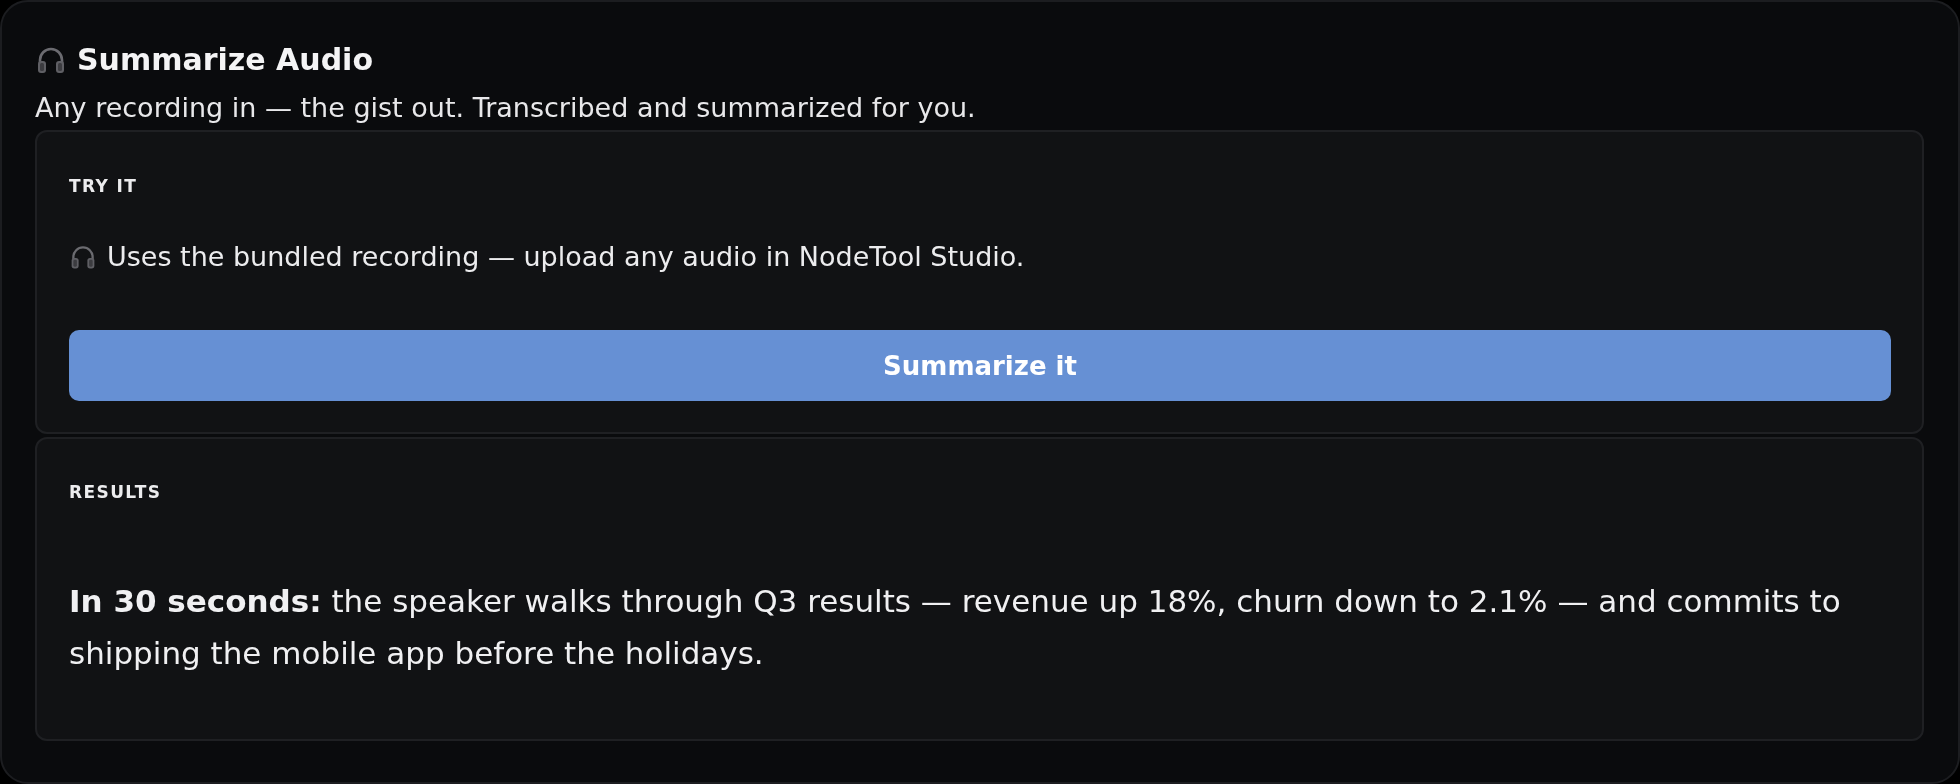 This screenshot has width=1960, height=784. I want to click on page-subtitle: Any recording in — the gist out. Transcribed and summarized for you., so click(506, 108).